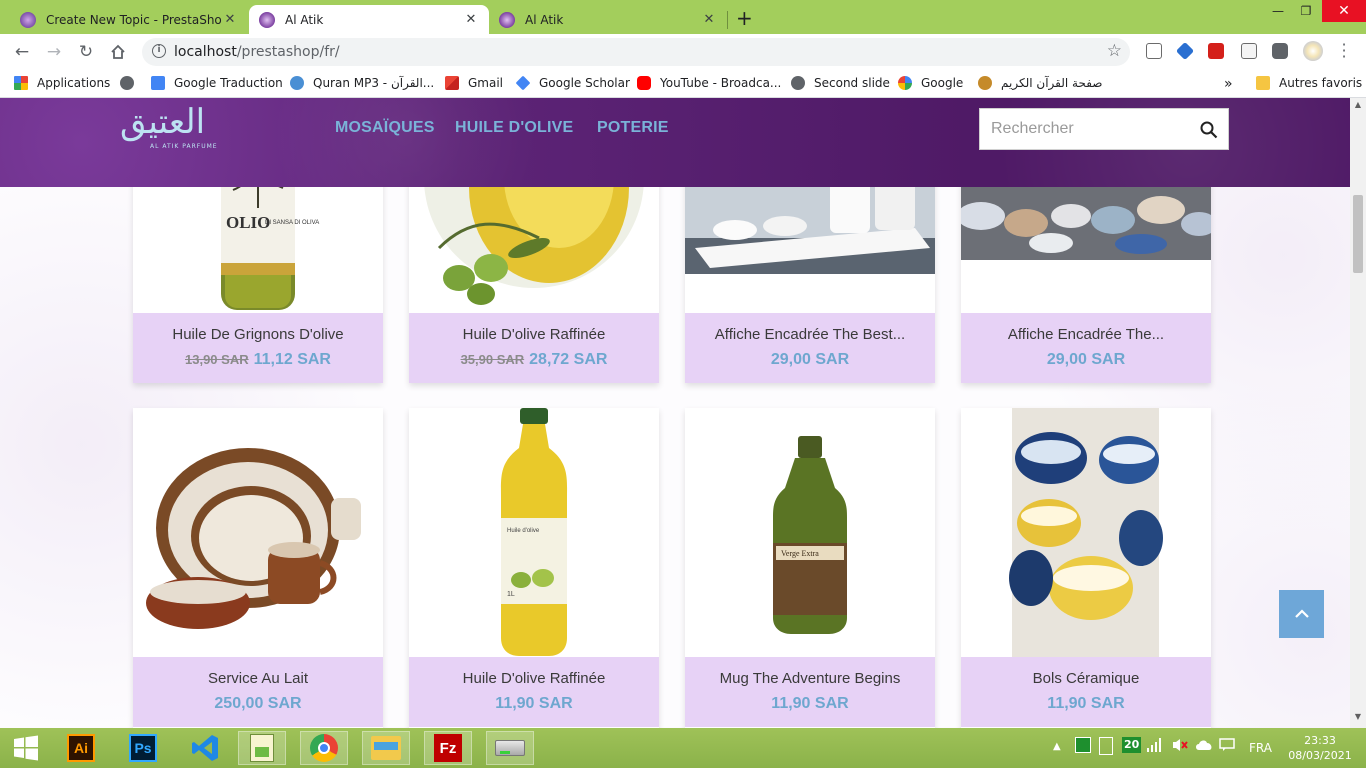 The image size is (1366, 768). Describe the element at coordinates (385, 128) in the screenshot. I see `menu-mosaiques: MOSAÏQUES` at that location.